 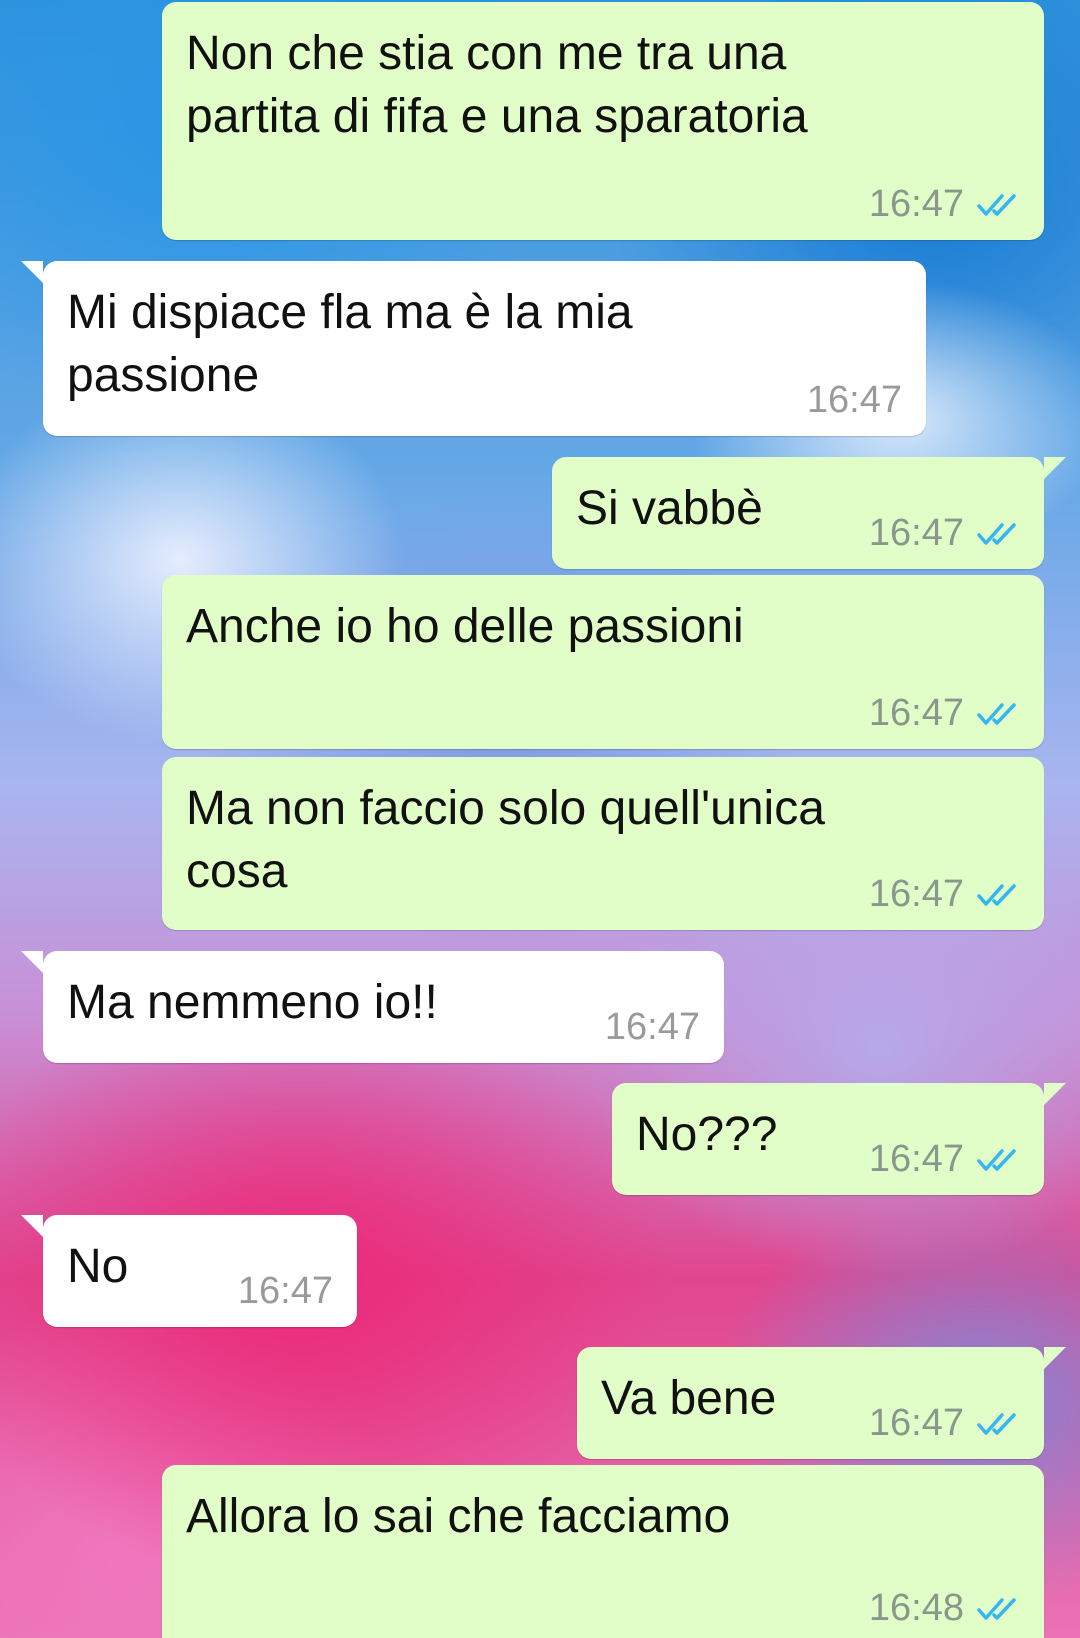 I want to click on message-text: Si vabbè, so click(x=669, y=508).